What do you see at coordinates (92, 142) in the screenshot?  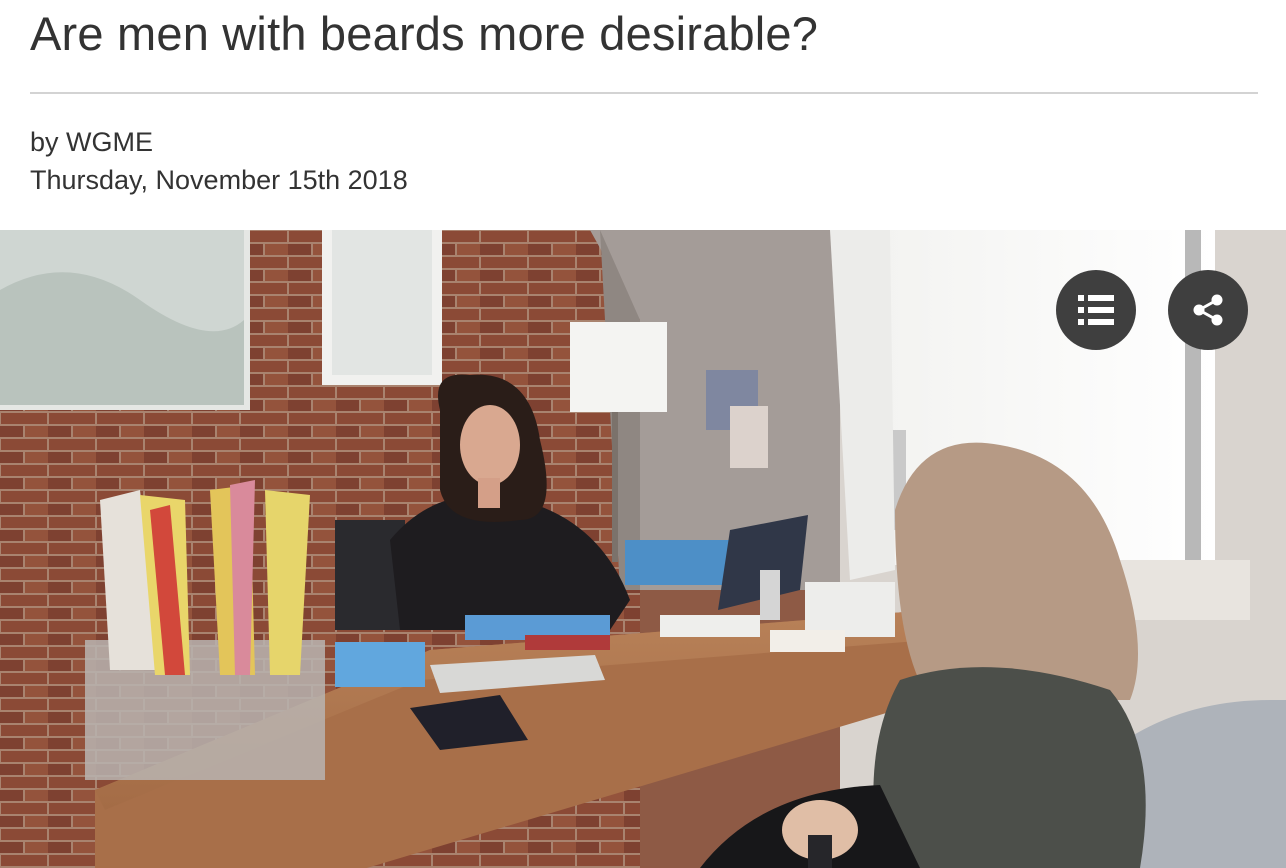 I see `article-byline: by WGME` at bounding box center [92, 142].